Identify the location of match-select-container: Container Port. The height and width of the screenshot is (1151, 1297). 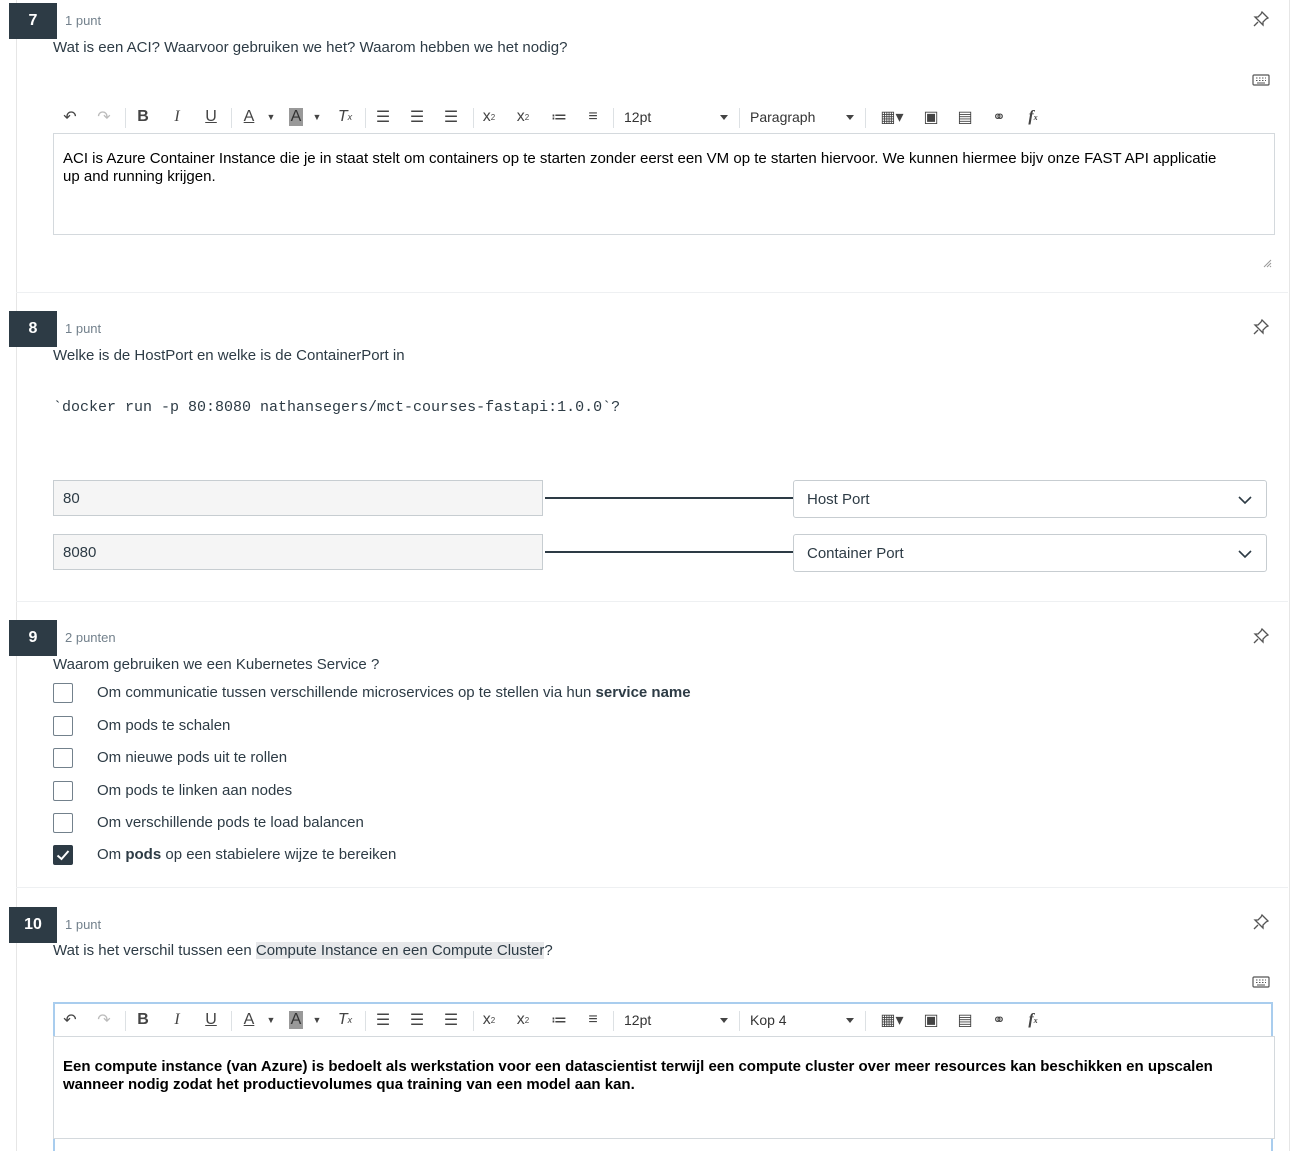
(1030, 553).